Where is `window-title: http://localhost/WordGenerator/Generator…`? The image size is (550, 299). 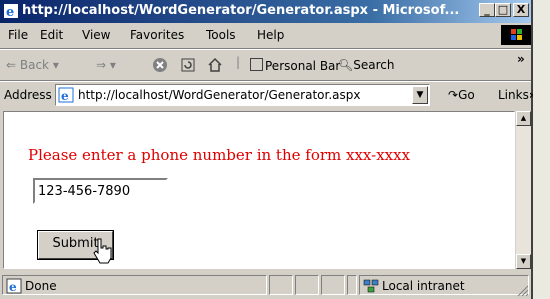 window-title: http://localhost/WordGenerator/Generator… is located at coordinates (241, 10).